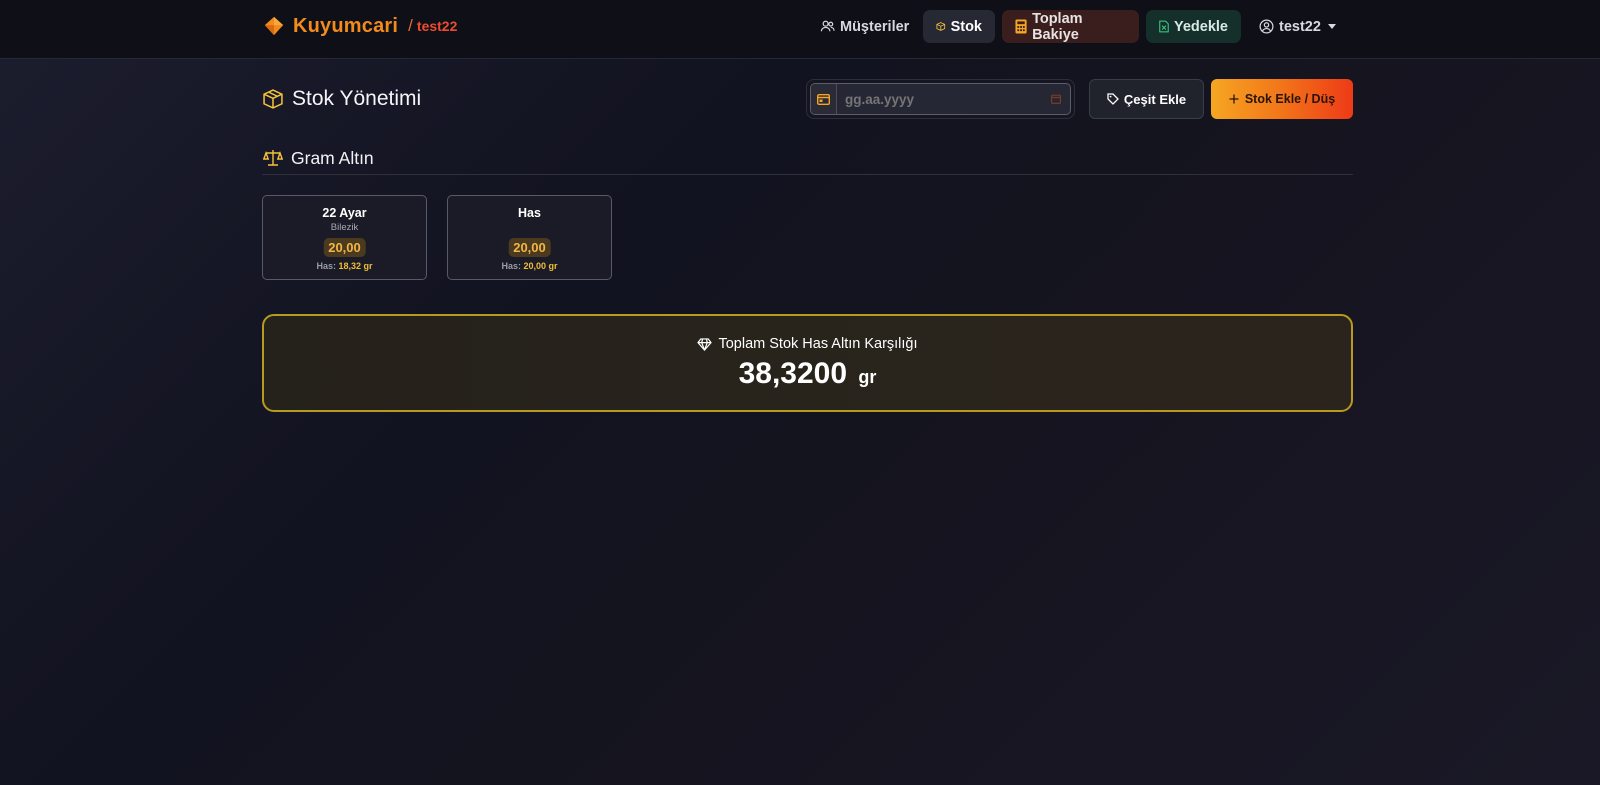 This screenshot has height=785, width=1600. I want to click on scale-icon, so click(273, 158).